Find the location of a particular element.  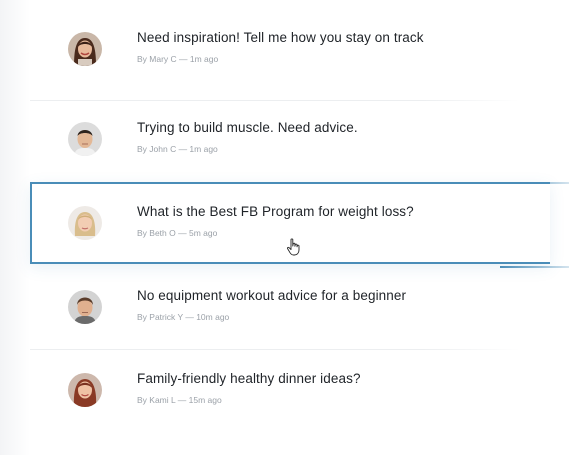

avatar-man-short-hair-icon is located at coordinates (85, 139).